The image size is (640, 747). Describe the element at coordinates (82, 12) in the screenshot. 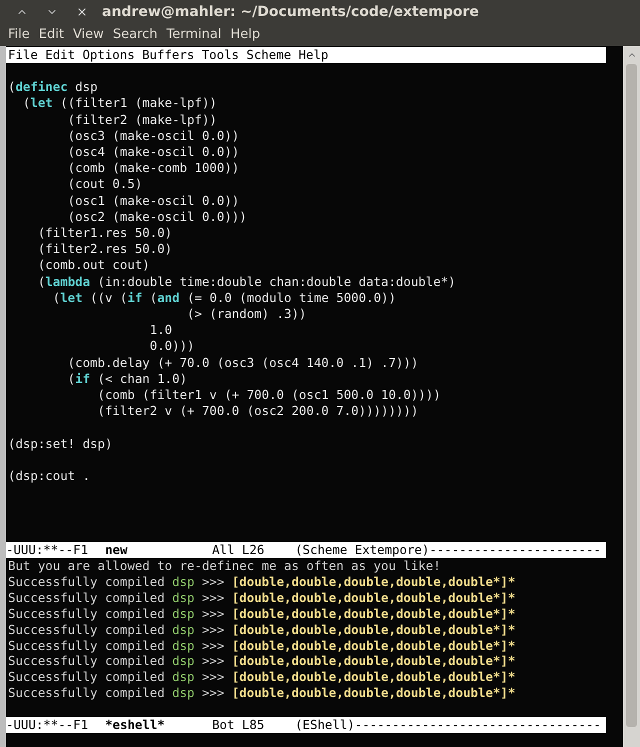

I see `close-icon` at that location.